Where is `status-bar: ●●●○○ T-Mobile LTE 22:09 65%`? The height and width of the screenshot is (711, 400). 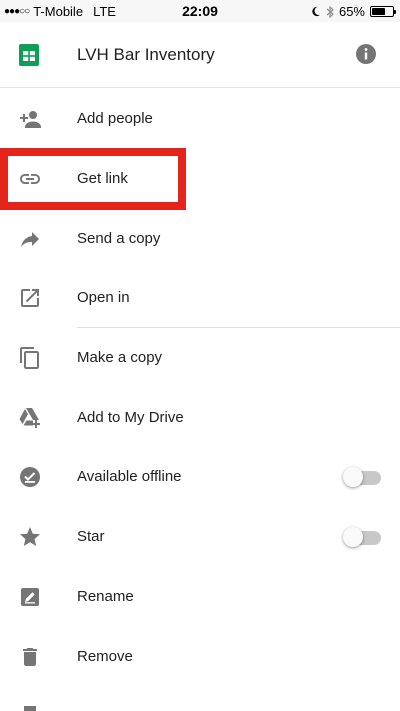 status-bar: ●●●○○ T-Mobile LTE 22:09 65% is located at coordinates (200, 11).